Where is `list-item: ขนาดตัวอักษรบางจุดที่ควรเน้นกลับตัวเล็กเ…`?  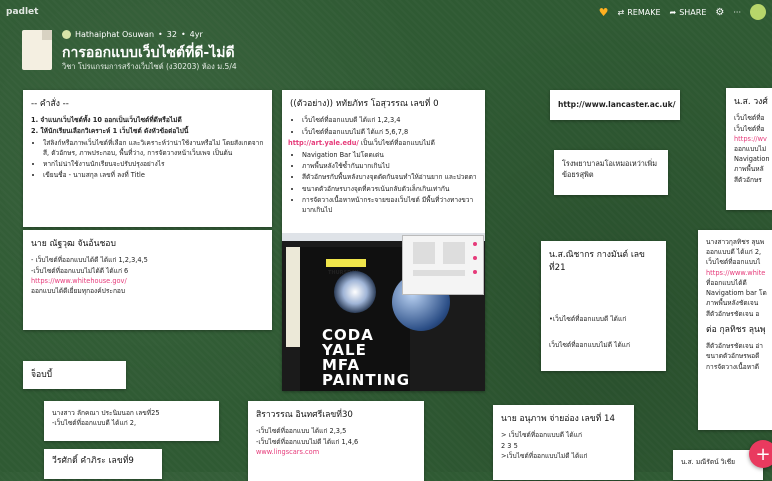
list-item: ขนาดตัวอักษรบางจุดที่ควรเน้นกลับตัวเล็กเ… is located at coordinates (389, 189).